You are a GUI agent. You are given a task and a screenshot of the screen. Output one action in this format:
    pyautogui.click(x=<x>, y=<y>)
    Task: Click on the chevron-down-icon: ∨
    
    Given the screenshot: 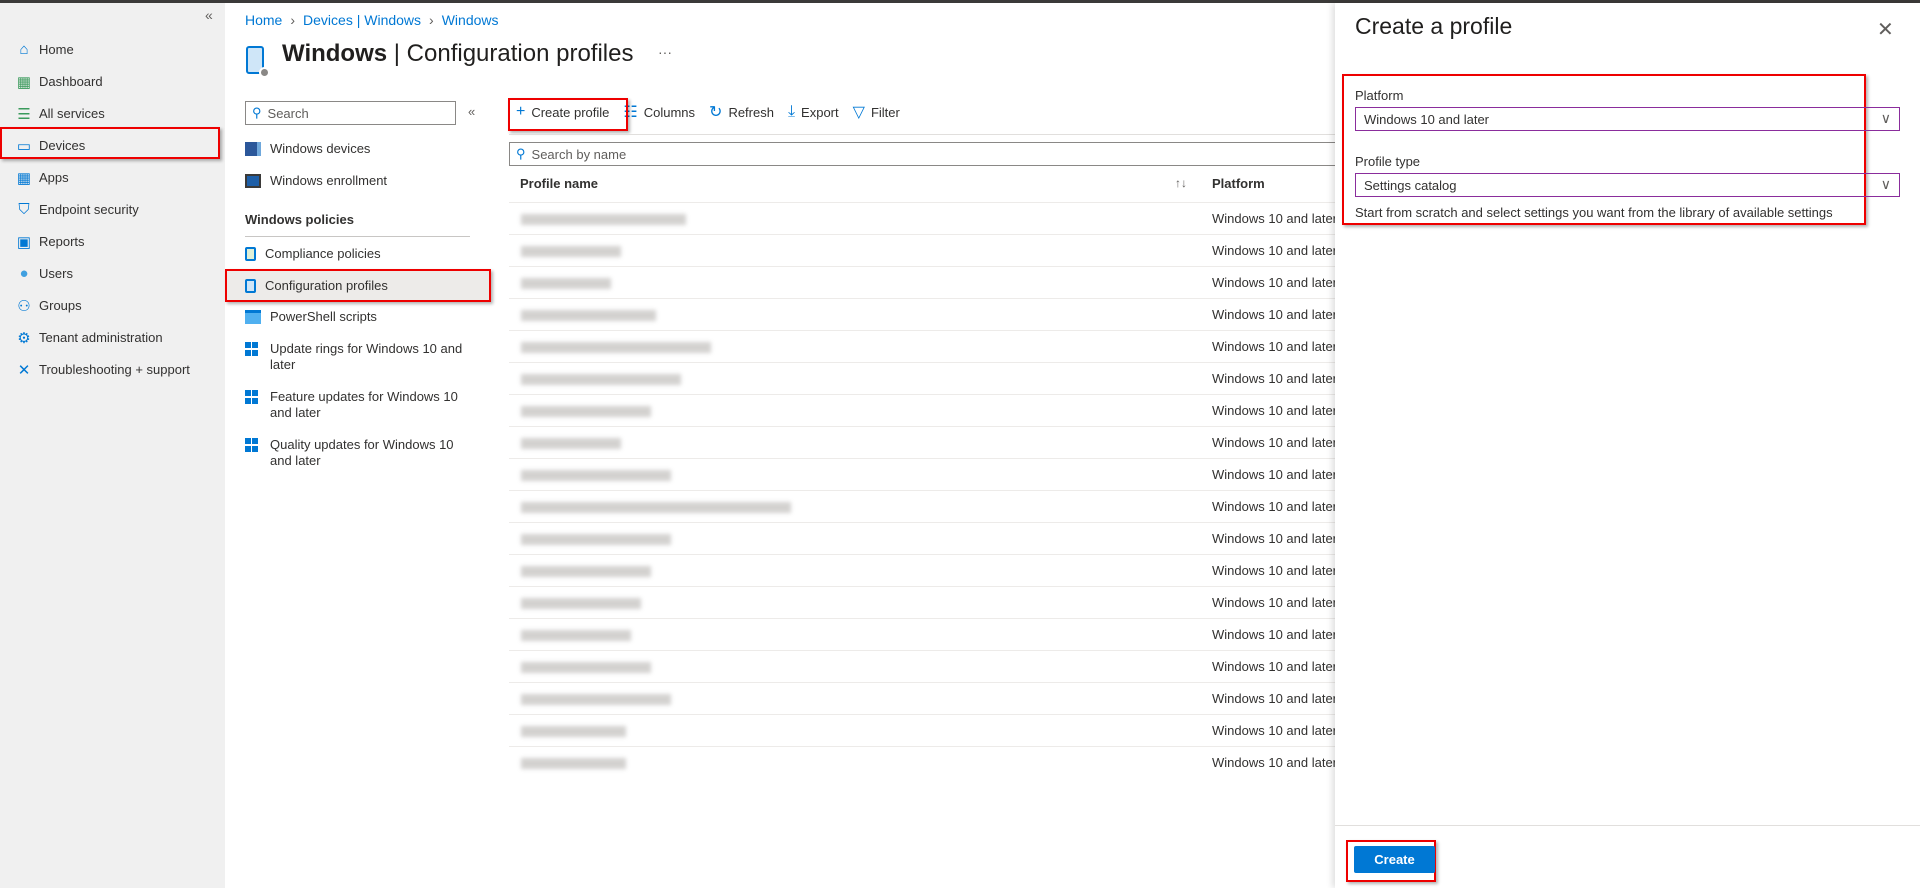 What is the action you would take?
    pyautogui.click(x=1885, y=184)
    